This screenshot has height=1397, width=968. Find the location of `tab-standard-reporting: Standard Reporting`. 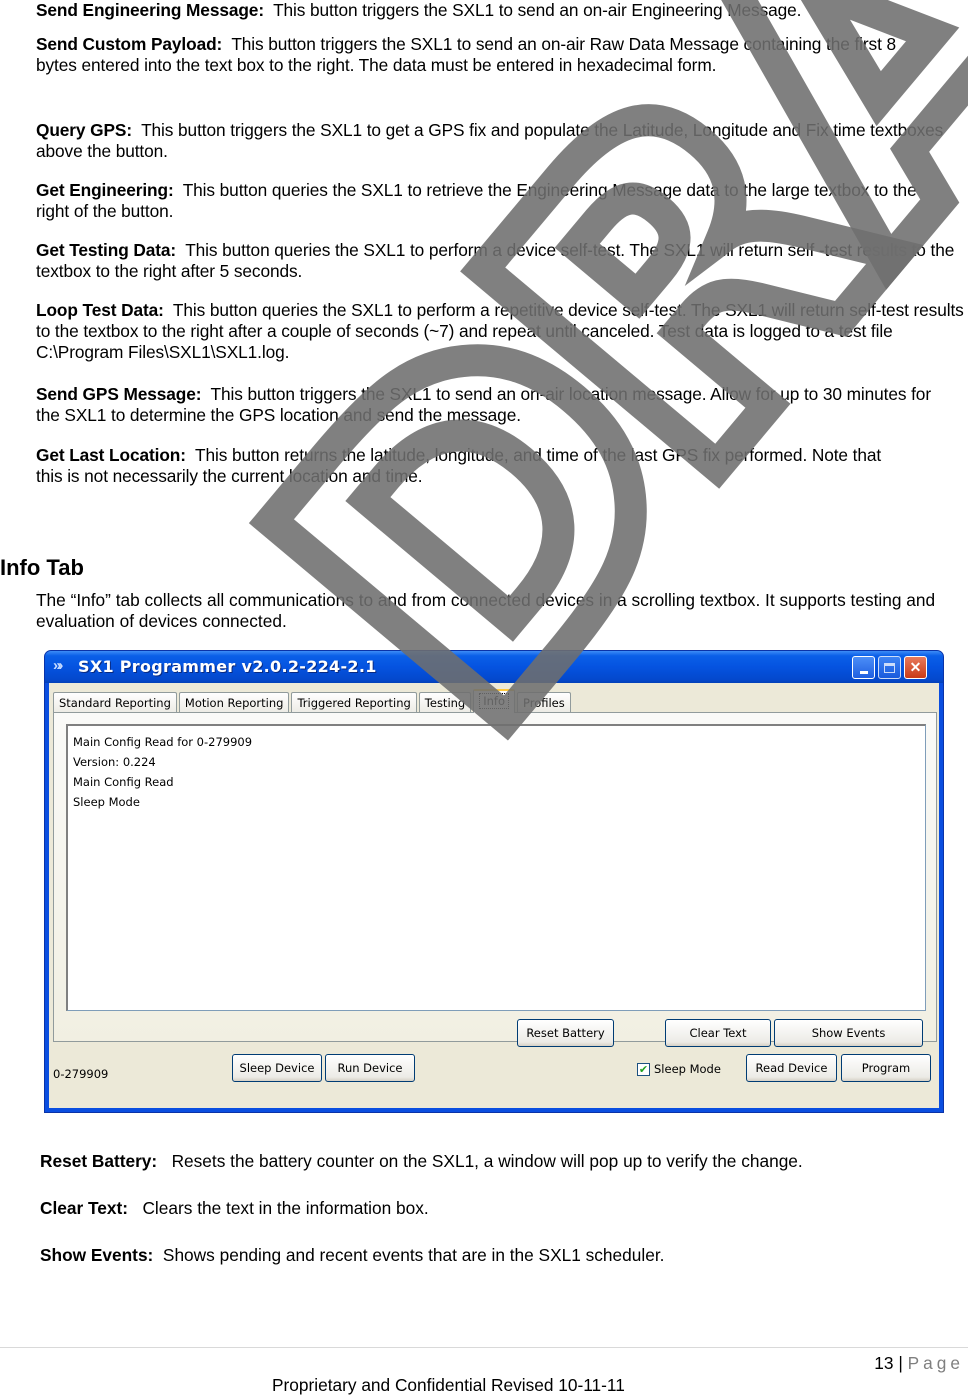

tab-standard-reporting: Standard Reporting is located at coordinates (115, 702).